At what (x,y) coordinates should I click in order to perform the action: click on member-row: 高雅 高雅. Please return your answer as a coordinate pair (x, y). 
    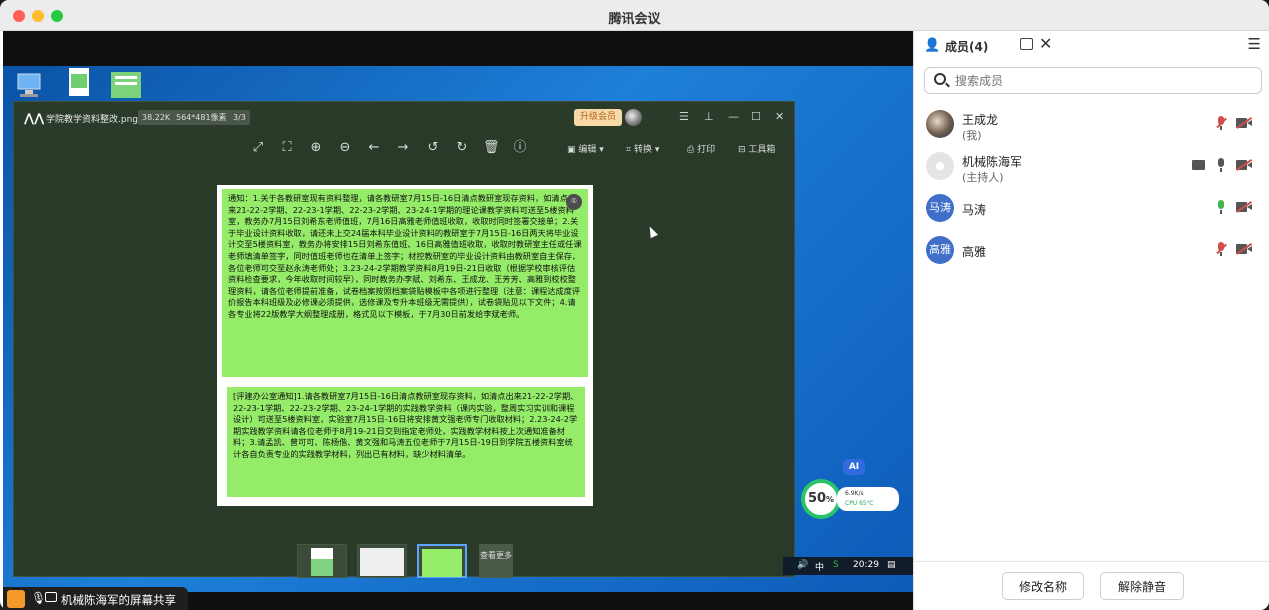
    Looking at the image, I should click on (1091, 250).